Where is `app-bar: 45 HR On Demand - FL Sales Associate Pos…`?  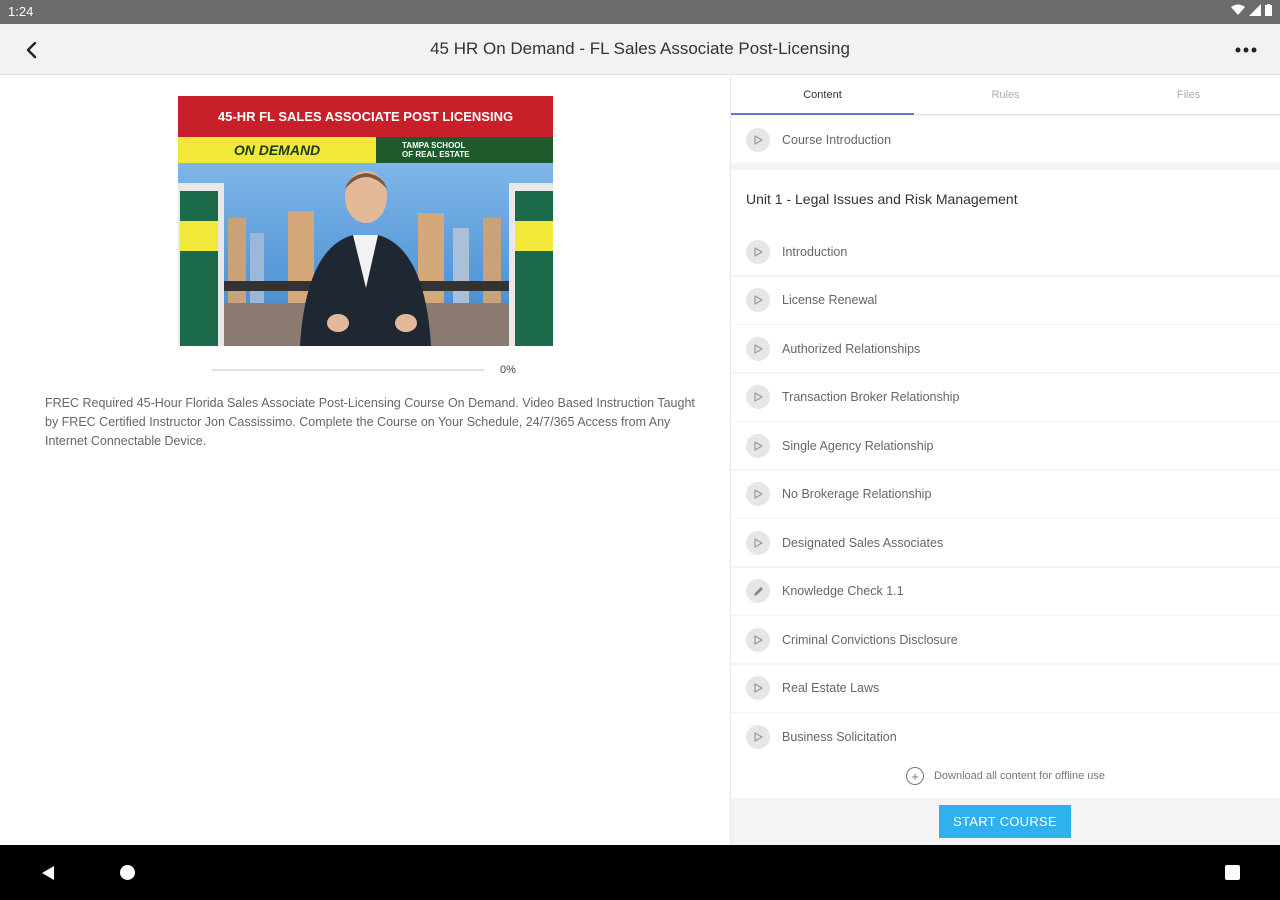
app-bar: 45 HR On Demand - FL Sales Associate Pos… is located at coordinates (640, 49).